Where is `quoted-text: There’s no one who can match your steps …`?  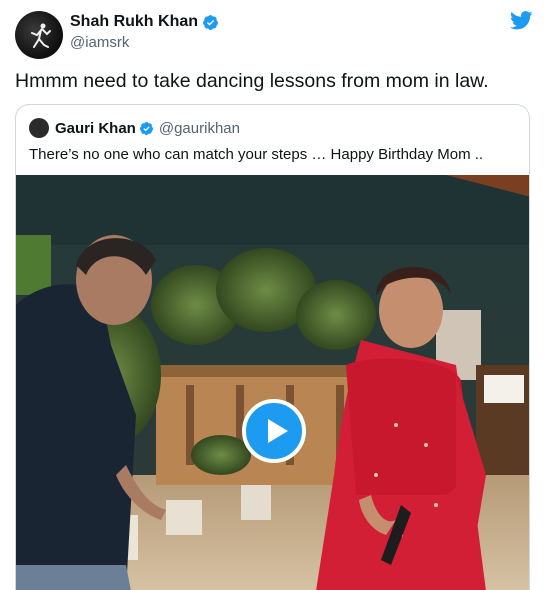 quoted-text: There’s no one who can match your steps … is located at coordinates (256, 154).